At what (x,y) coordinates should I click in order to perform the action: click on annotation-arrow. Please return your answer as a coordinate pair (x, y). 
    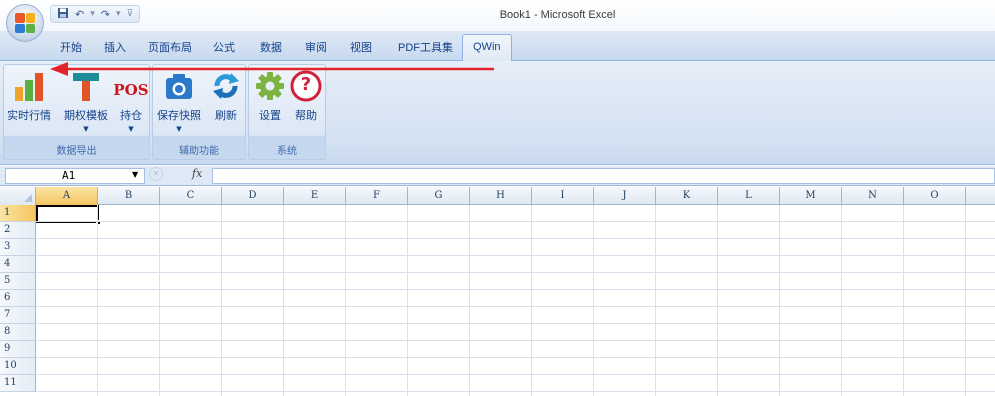
    Looking at the image, I should click on (272, 69).